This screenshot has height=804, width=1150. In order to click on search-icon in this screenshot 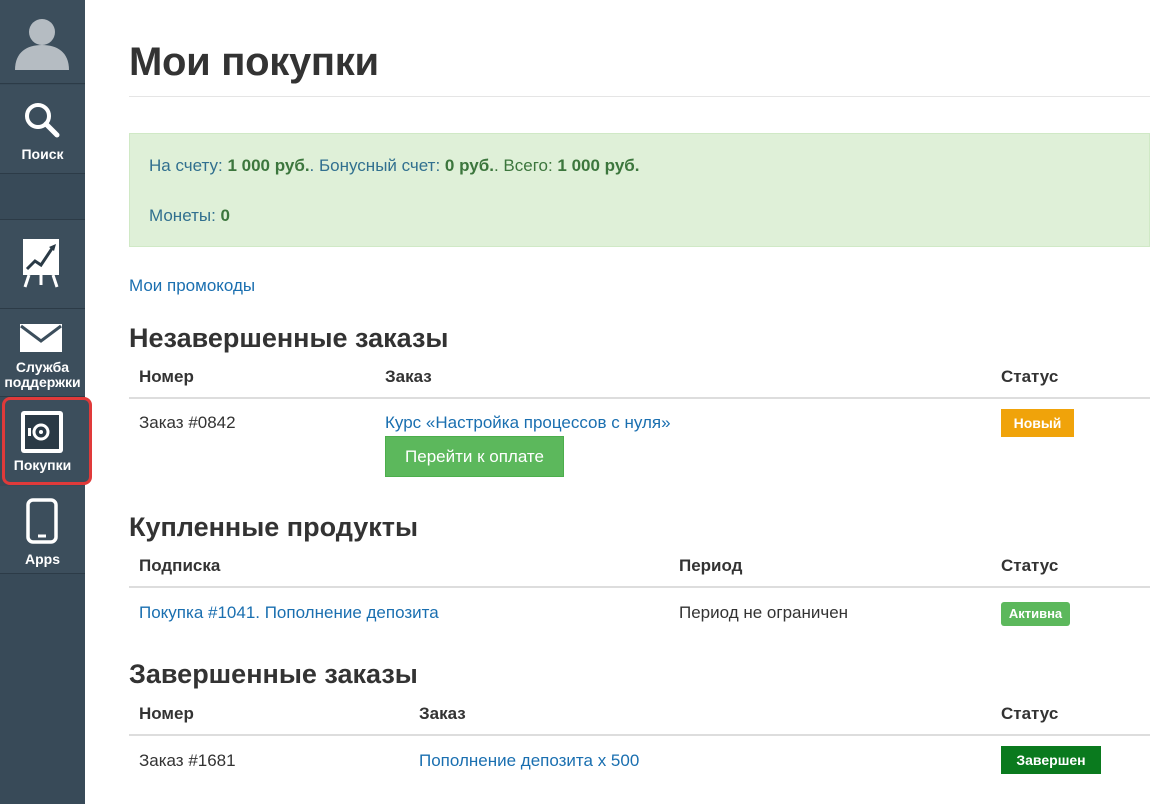, I will do `click(42, 120)`.